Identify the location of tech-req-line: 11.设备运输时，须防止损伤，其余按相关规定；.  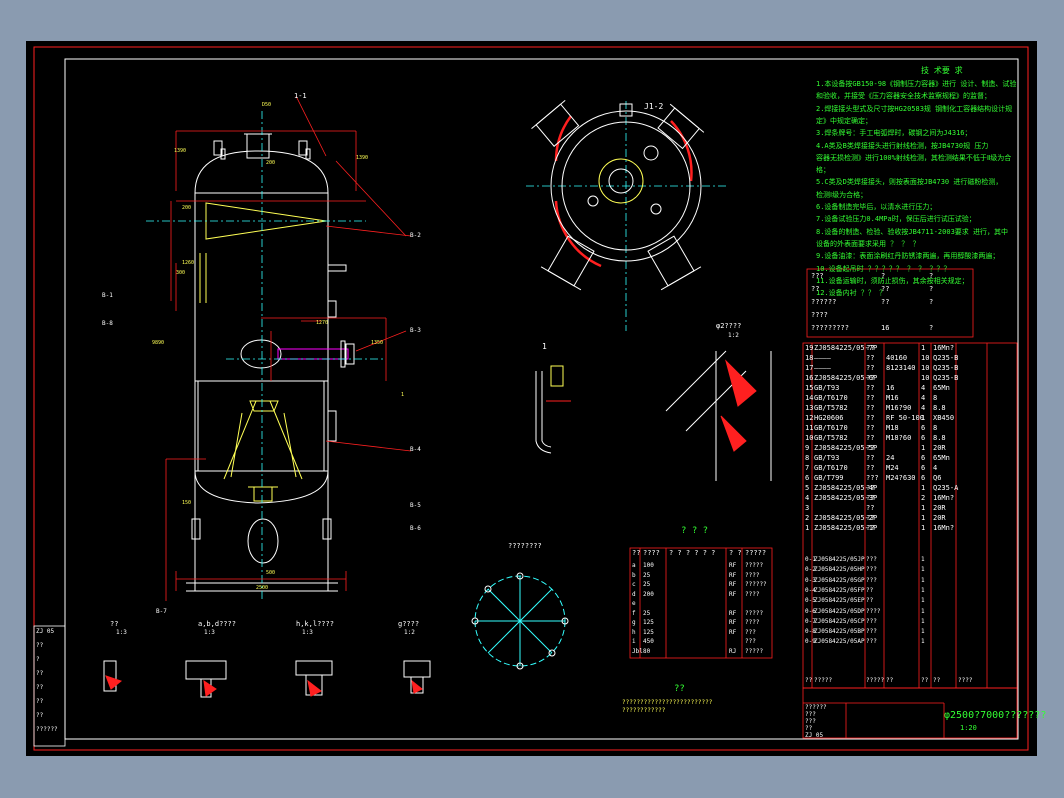
(892, 280).